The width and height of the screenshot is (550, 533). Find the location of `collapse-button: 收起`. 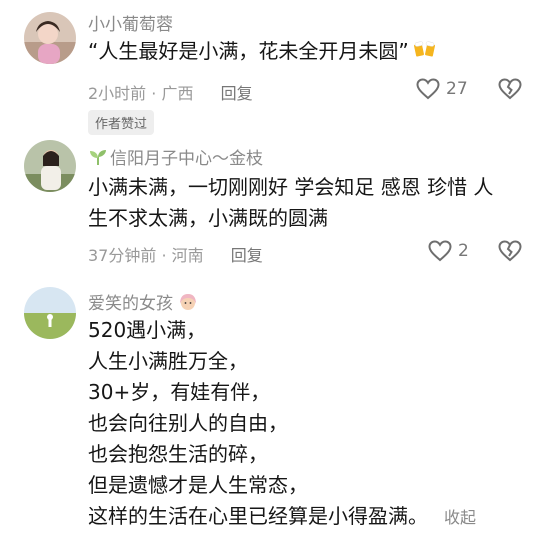

collapse-button: 收起 is located at coordinates (460, 517).